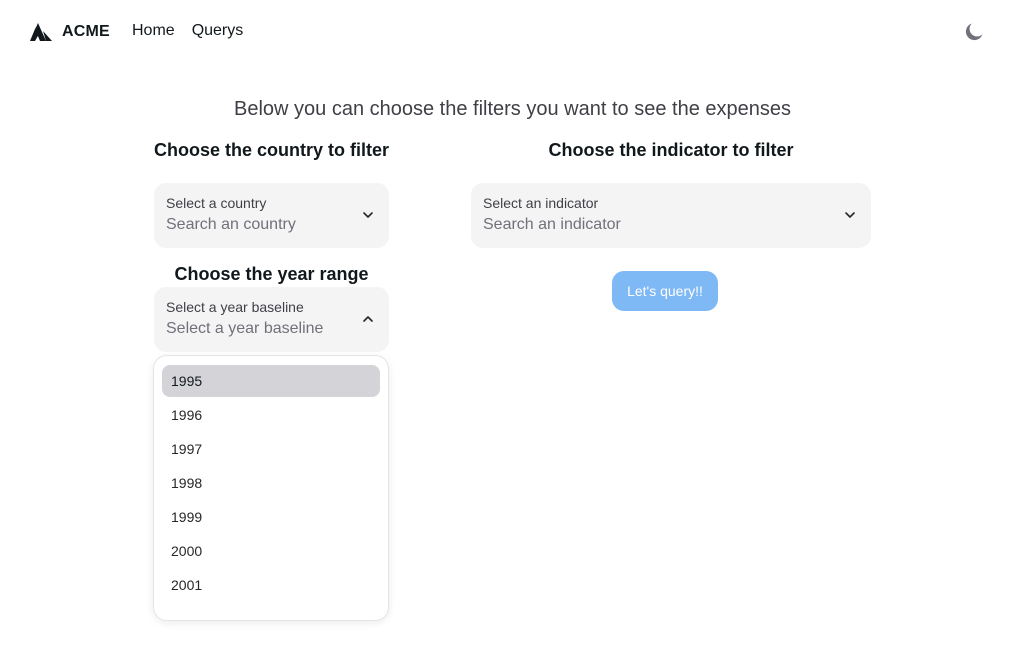  I want to click on year-option: 2000, so click(271, 551).